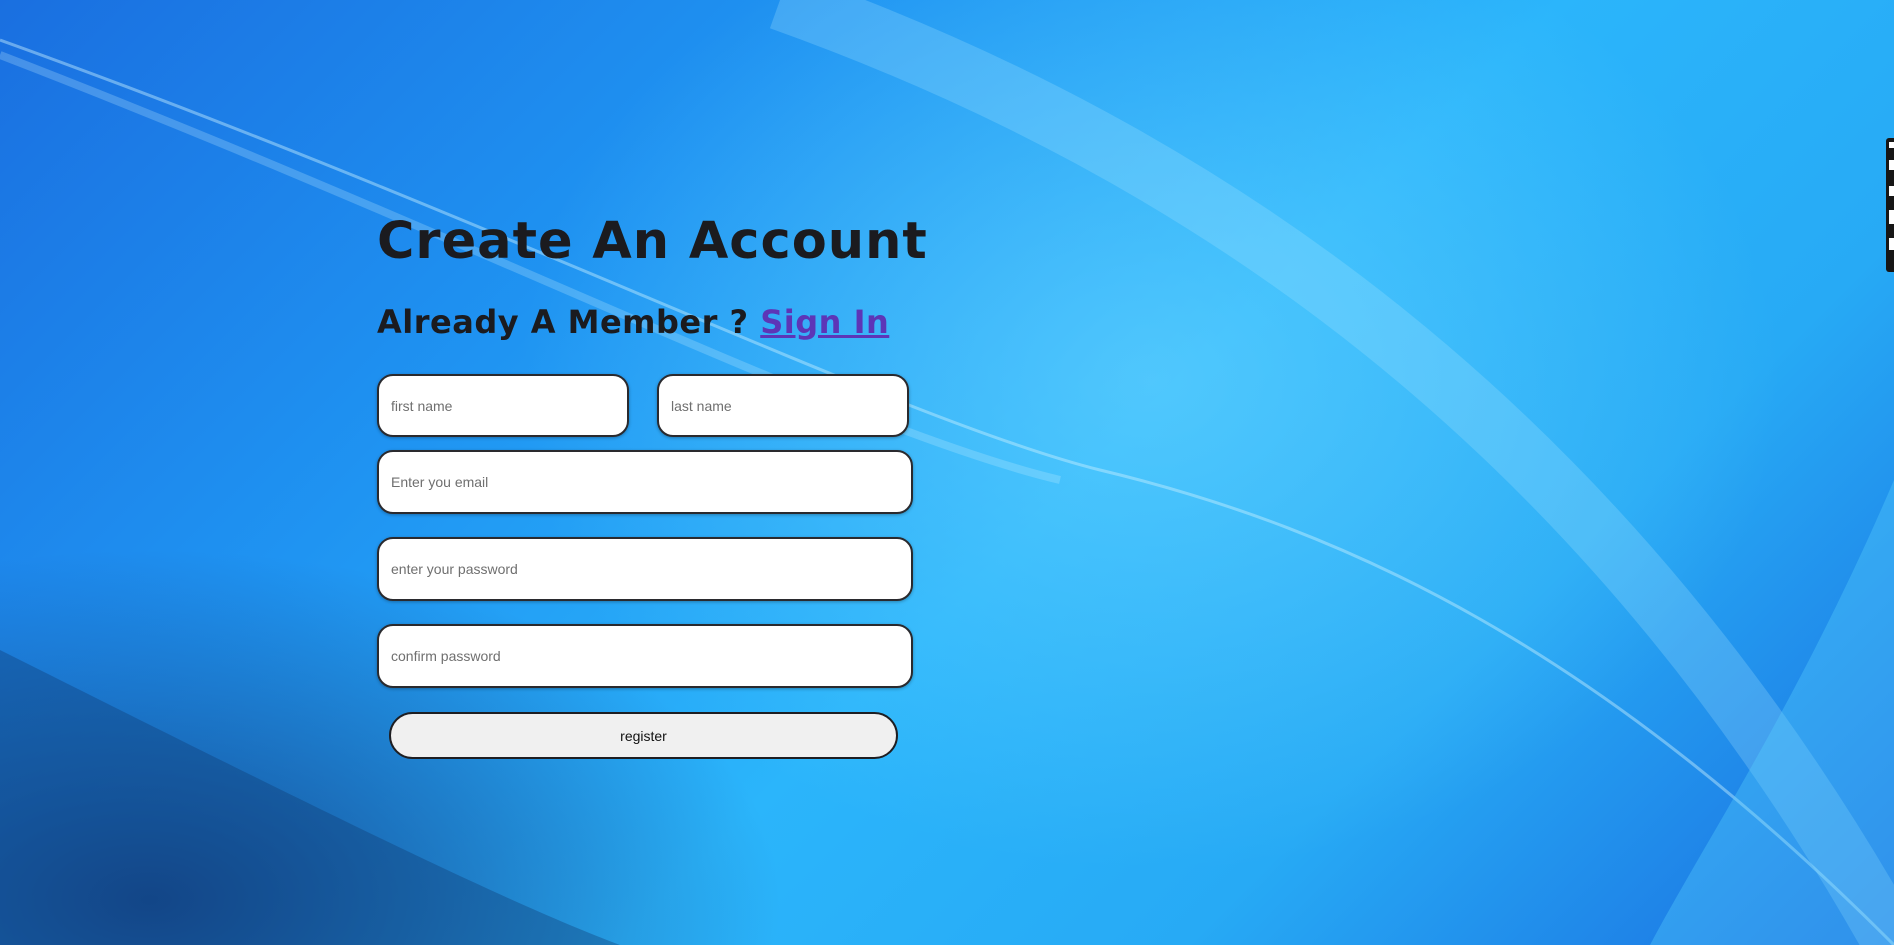 This screenshot has width=1894, height=945. What do you see at coordinates (652, 241) in the screenshot?
I see `page-title: Create An Account` at bounding box center [652, 241].